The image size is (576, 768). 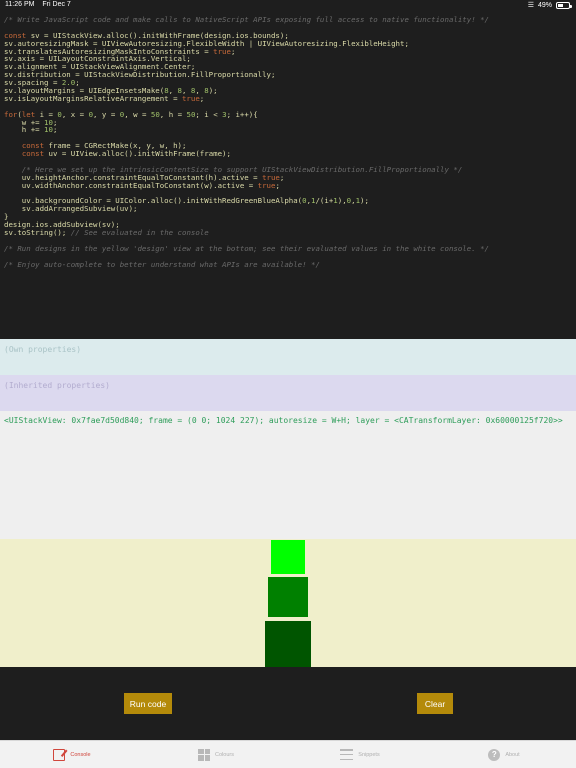 What do you see at coordinates (347, 754) in the screenshot?
I see `snippets-icon` at bounding box center [347, 754].